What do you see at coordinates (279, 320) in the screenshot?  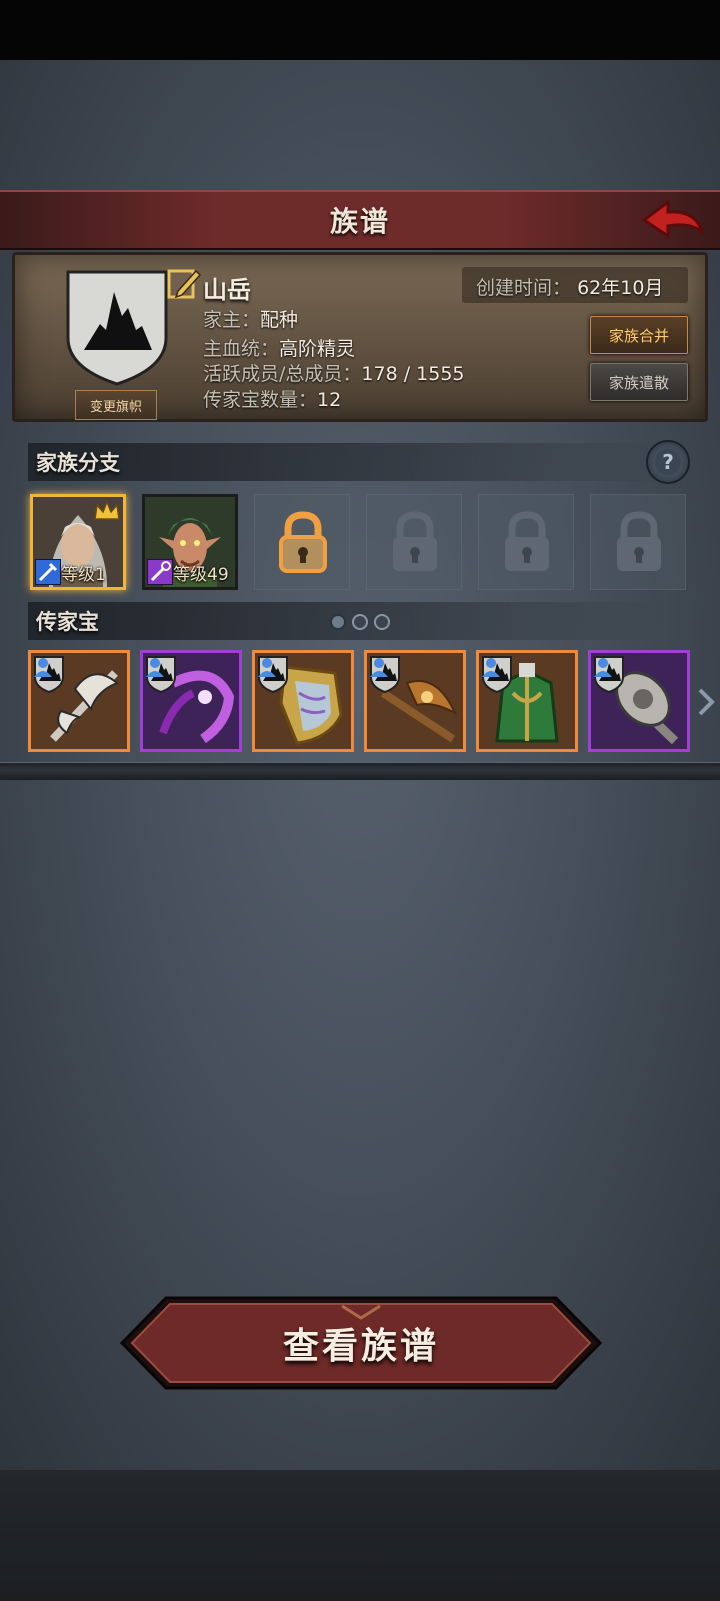 I see `leader-value: 配种` at bounding box center [279, 320].